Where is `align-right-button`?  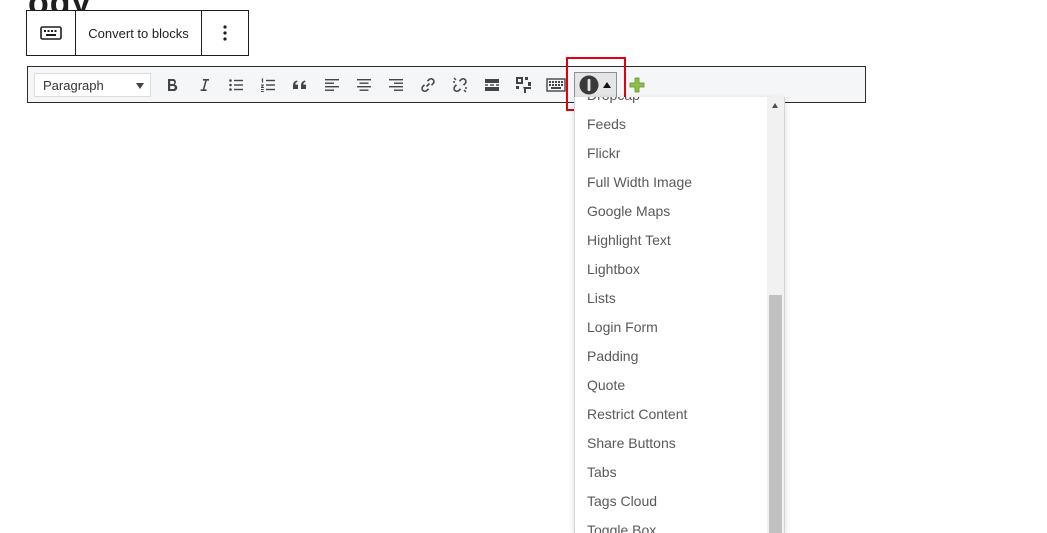
align-right-button is located at coordinates (396, 85).